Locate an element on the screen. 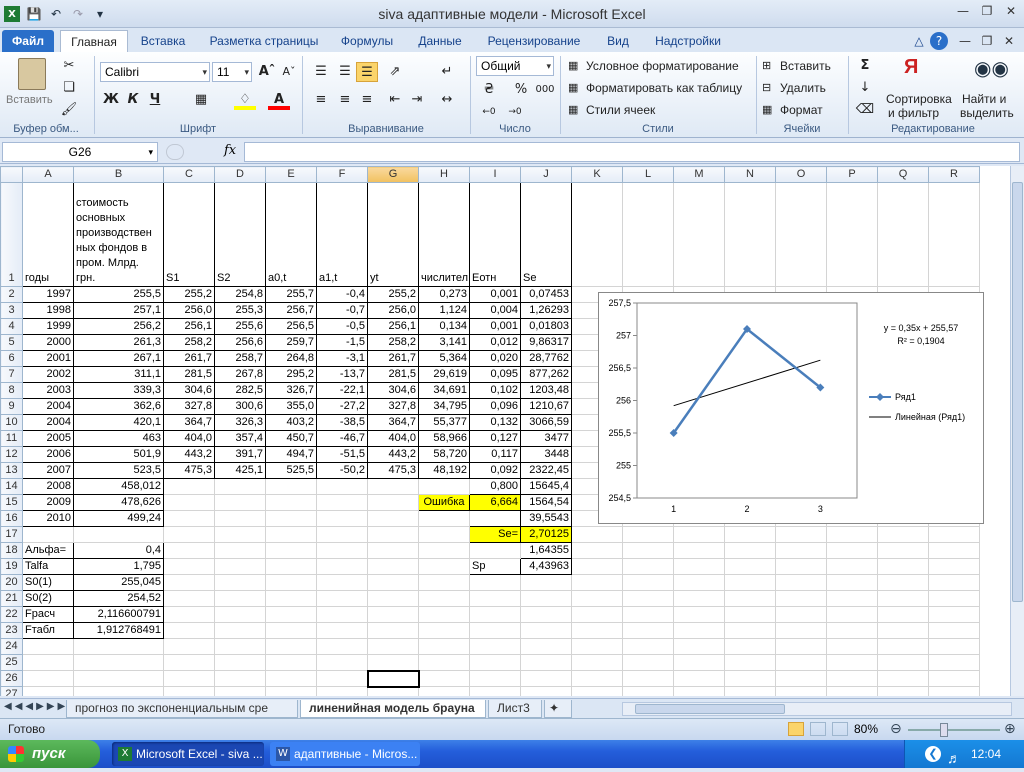  currency-icon: ₴ is located at coordinates (489, 90).